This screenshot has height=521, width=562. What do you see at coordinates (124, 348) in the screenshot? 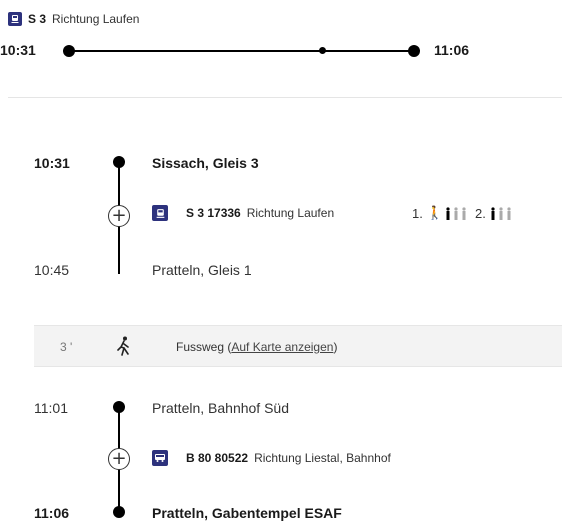
I see `walking-person-icon` at bounding box center [124, 348].